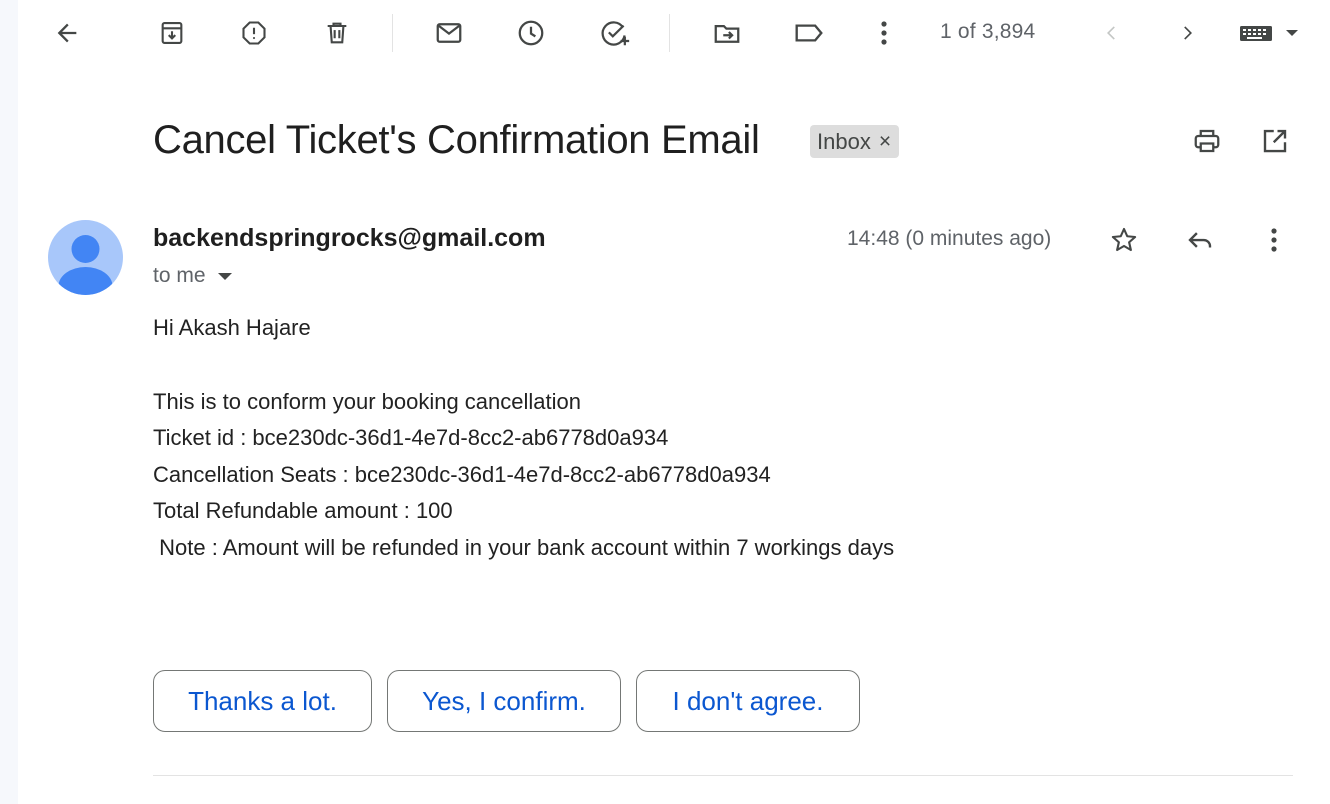 This screenshot has width=1330, height=804. I want to click on delete-icon, so click(337, 33).